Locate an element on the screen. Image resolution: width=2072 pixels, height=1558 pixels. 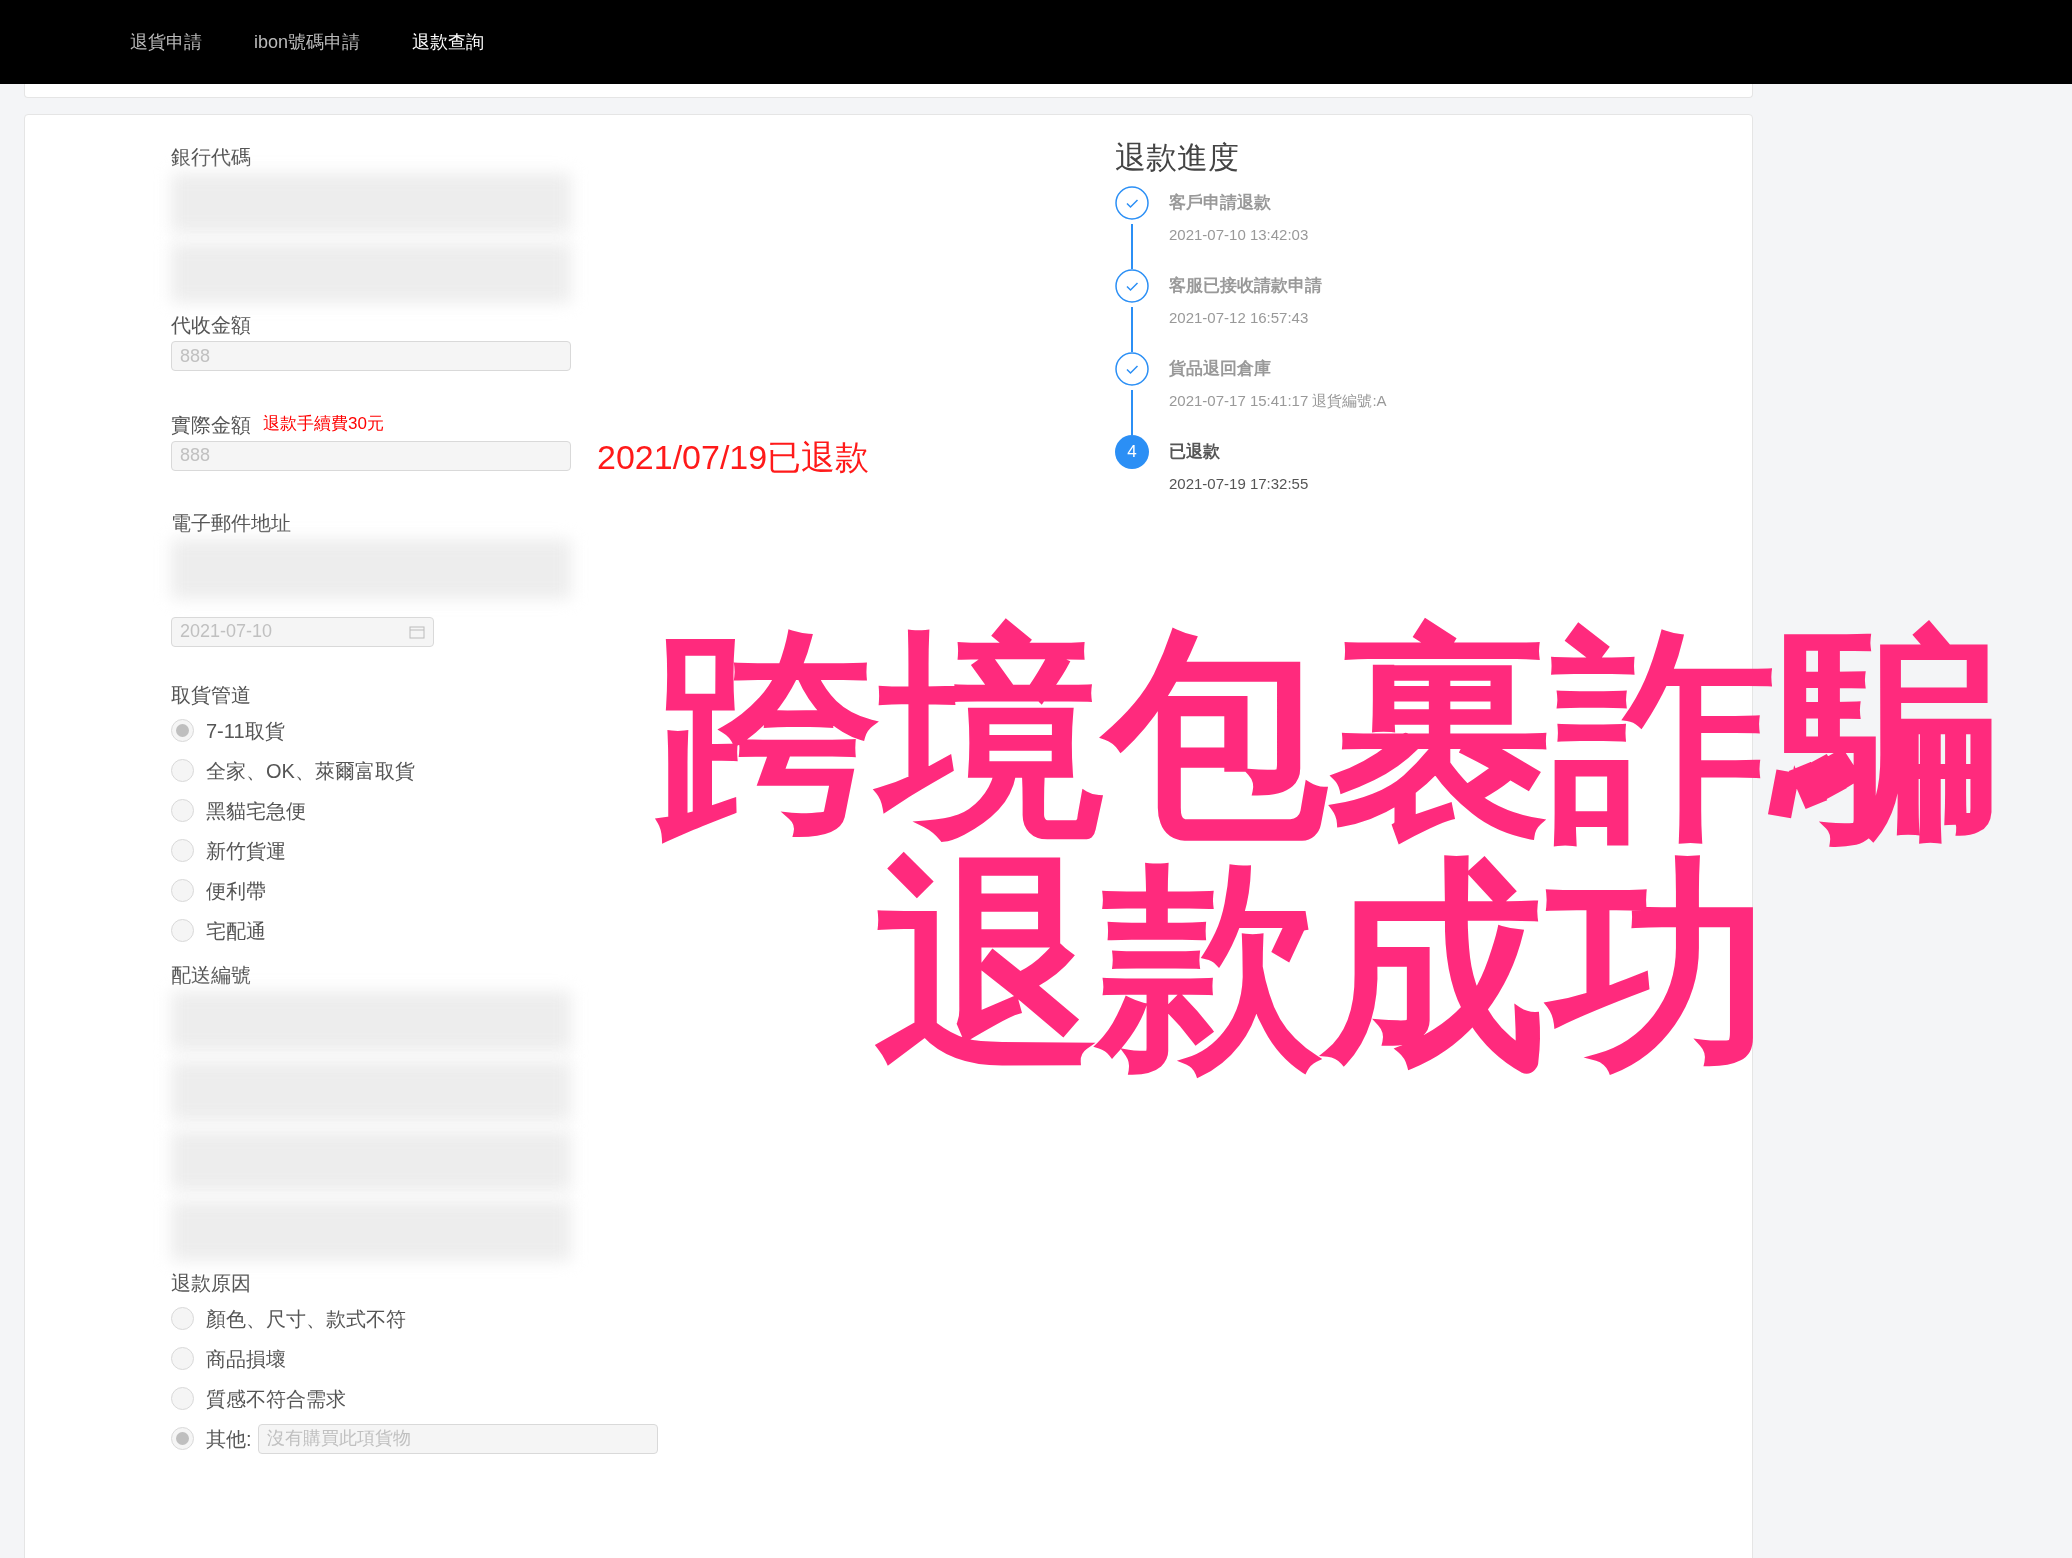
field-label: 實際金額 is located at coordinates (211, 424).